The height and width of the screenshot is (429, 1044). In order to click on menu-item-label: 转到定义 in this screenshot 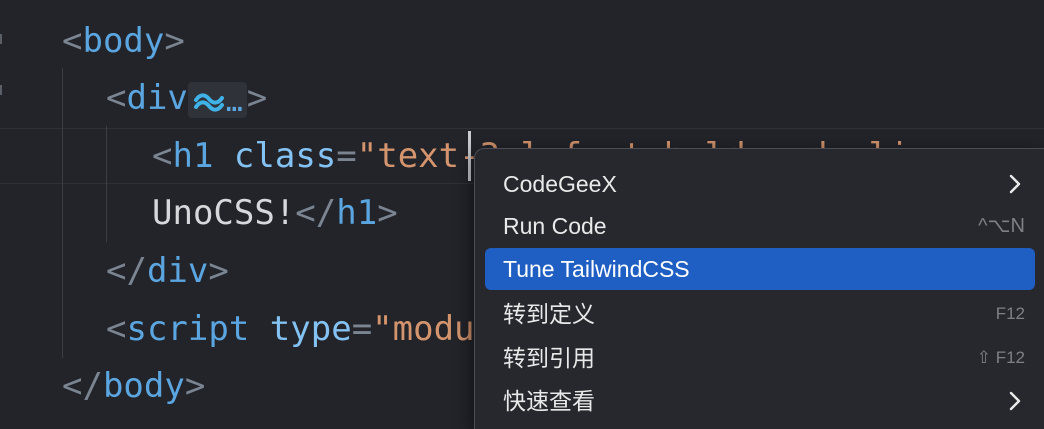, I will do `click(549, 314)`.